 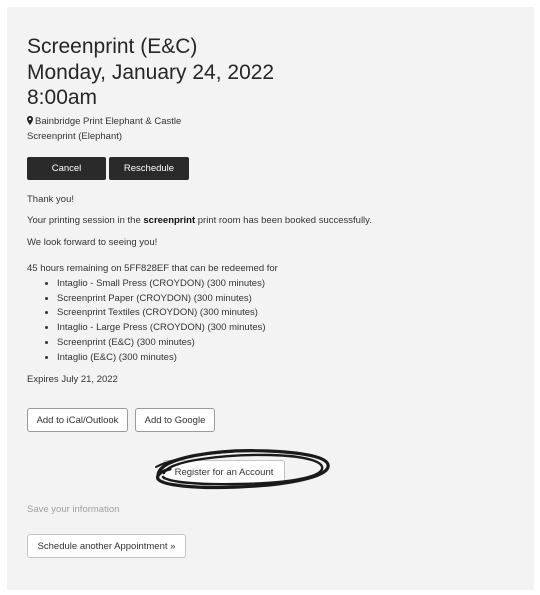 I want to click on print-room-name: screenprint, so click(x=169, y=220).